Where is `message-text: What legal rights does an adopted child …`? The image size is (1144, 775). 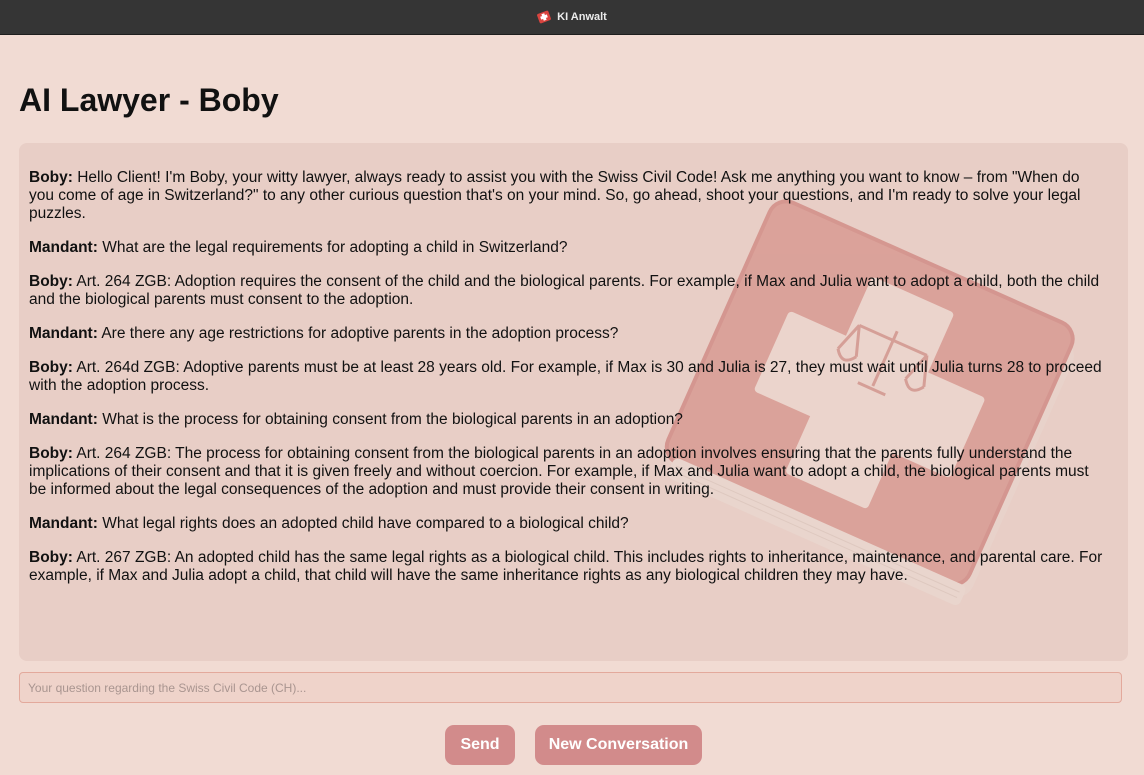
message-text: What legal rights does an adopted child … is located at coordinates (363, 523).